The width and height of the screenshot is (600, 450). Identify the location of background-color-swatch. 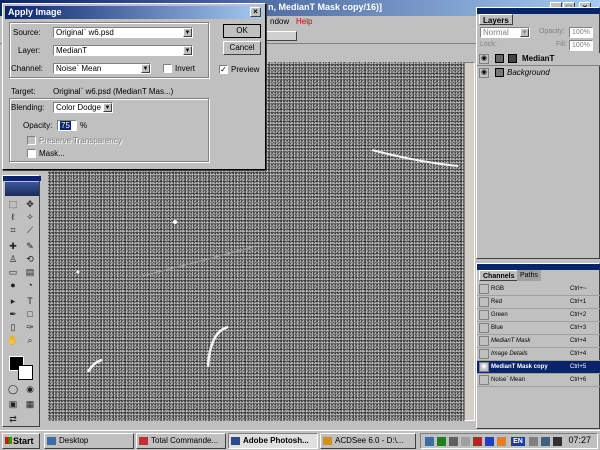
(25, 372).